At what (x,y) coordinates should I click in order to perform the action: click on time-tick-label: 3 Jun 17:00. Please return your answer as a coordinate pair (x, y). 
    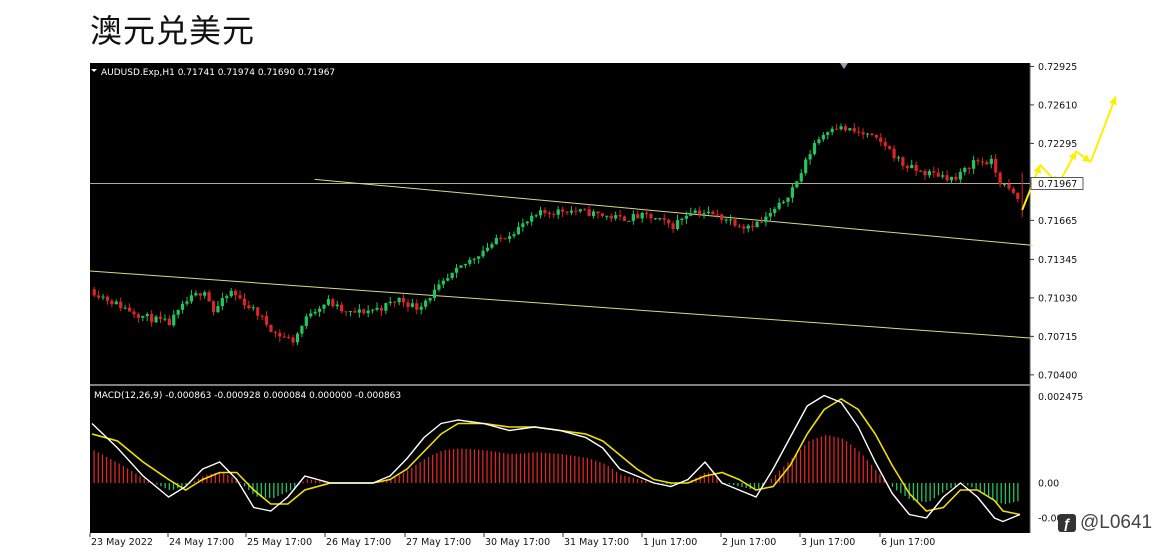
    Looking at the image, I should click on (828, 542).